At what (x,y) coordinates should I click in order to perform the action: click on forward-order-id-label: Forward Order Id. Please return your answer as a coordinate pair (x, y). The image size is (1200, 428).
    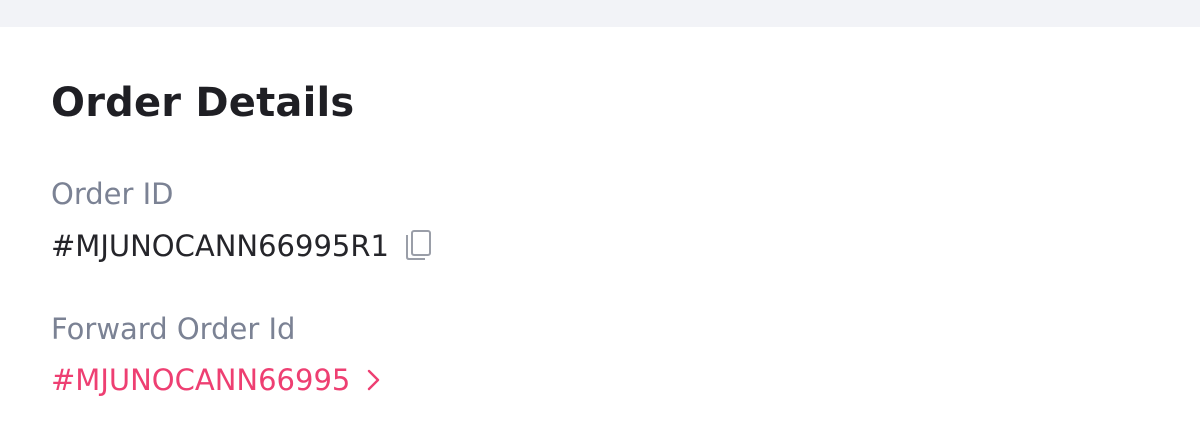
    Looking at the image, I should click on (173, 329).